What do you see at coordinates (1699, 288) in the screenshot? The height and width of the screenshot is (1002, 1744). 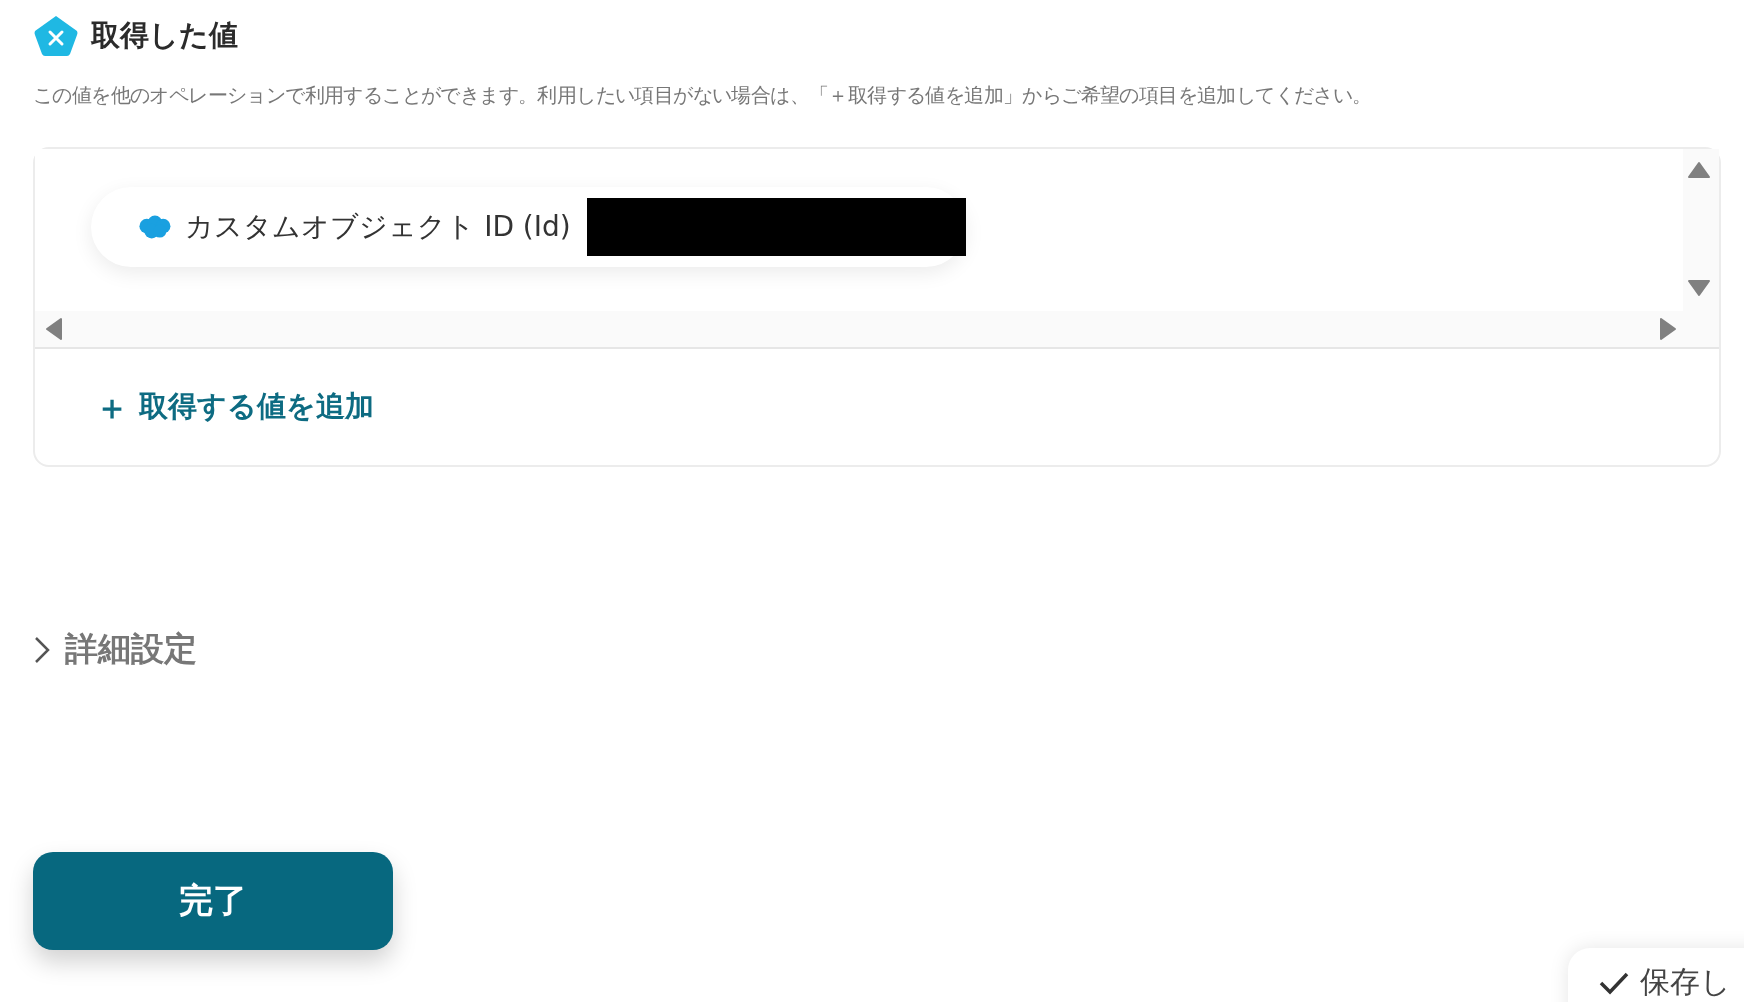 I see `scroll-down-icon` at bounding box center [1699, 288].